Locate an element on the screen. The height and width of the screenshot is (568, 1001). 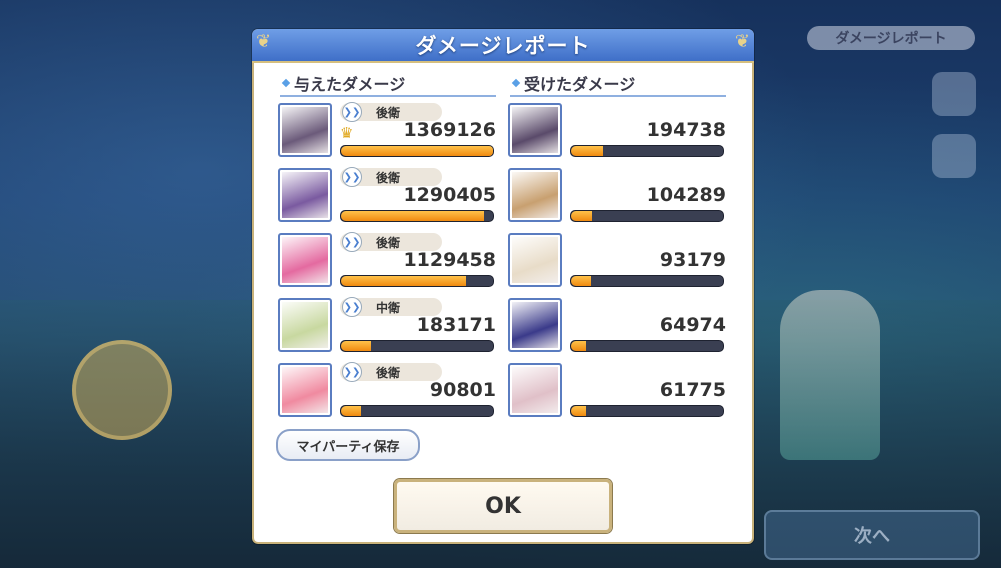
taken-row: 64974 is located at coordinates (617, 326).